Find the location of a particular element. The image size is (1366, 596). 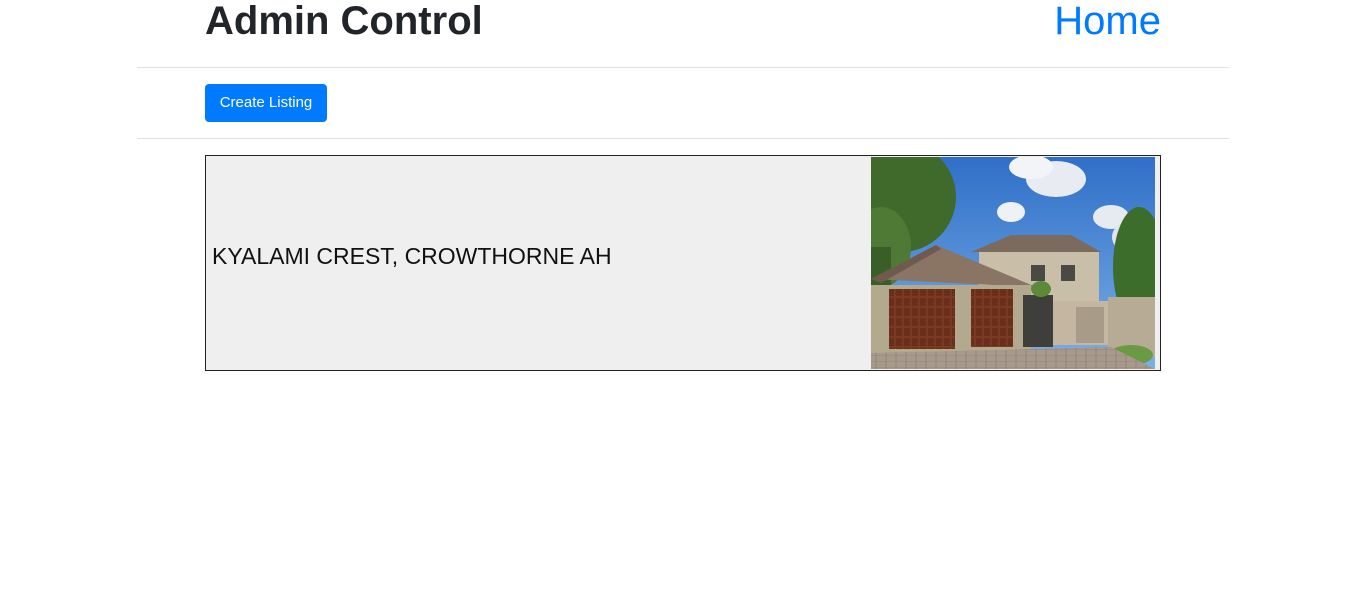

listing-name: KYALAMI CREST, CROWTHORNE AH is located at coordinates (412, 256).